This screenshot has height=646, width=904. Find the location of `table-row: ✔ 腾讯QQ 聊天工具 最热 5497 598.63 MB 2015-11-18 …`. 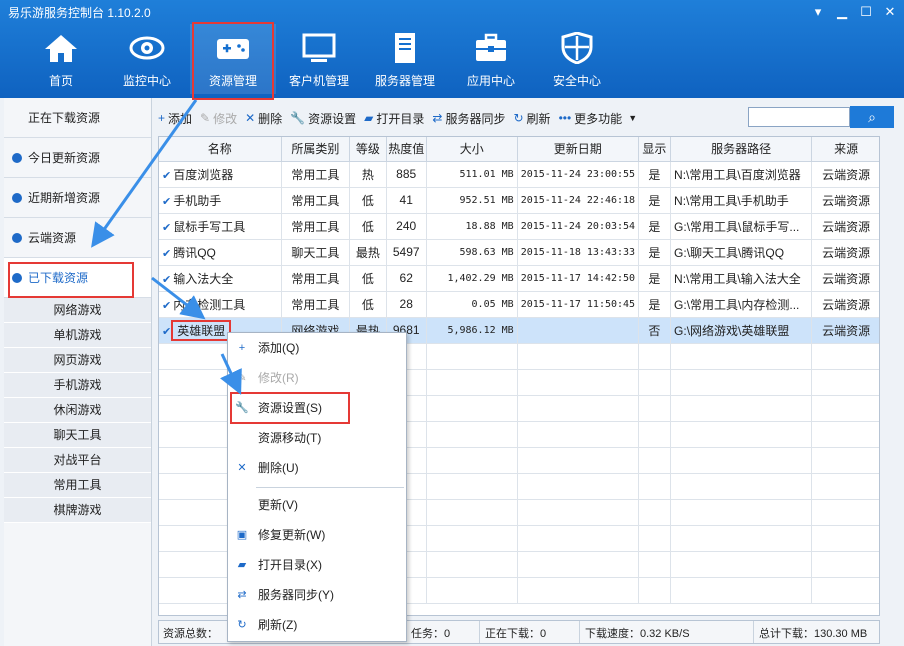

table-row: ✔ 腾讯QQ 聊天工具 最热 5497 598.63 MB 2015-11-18 … is located at coordinates (519, 252).